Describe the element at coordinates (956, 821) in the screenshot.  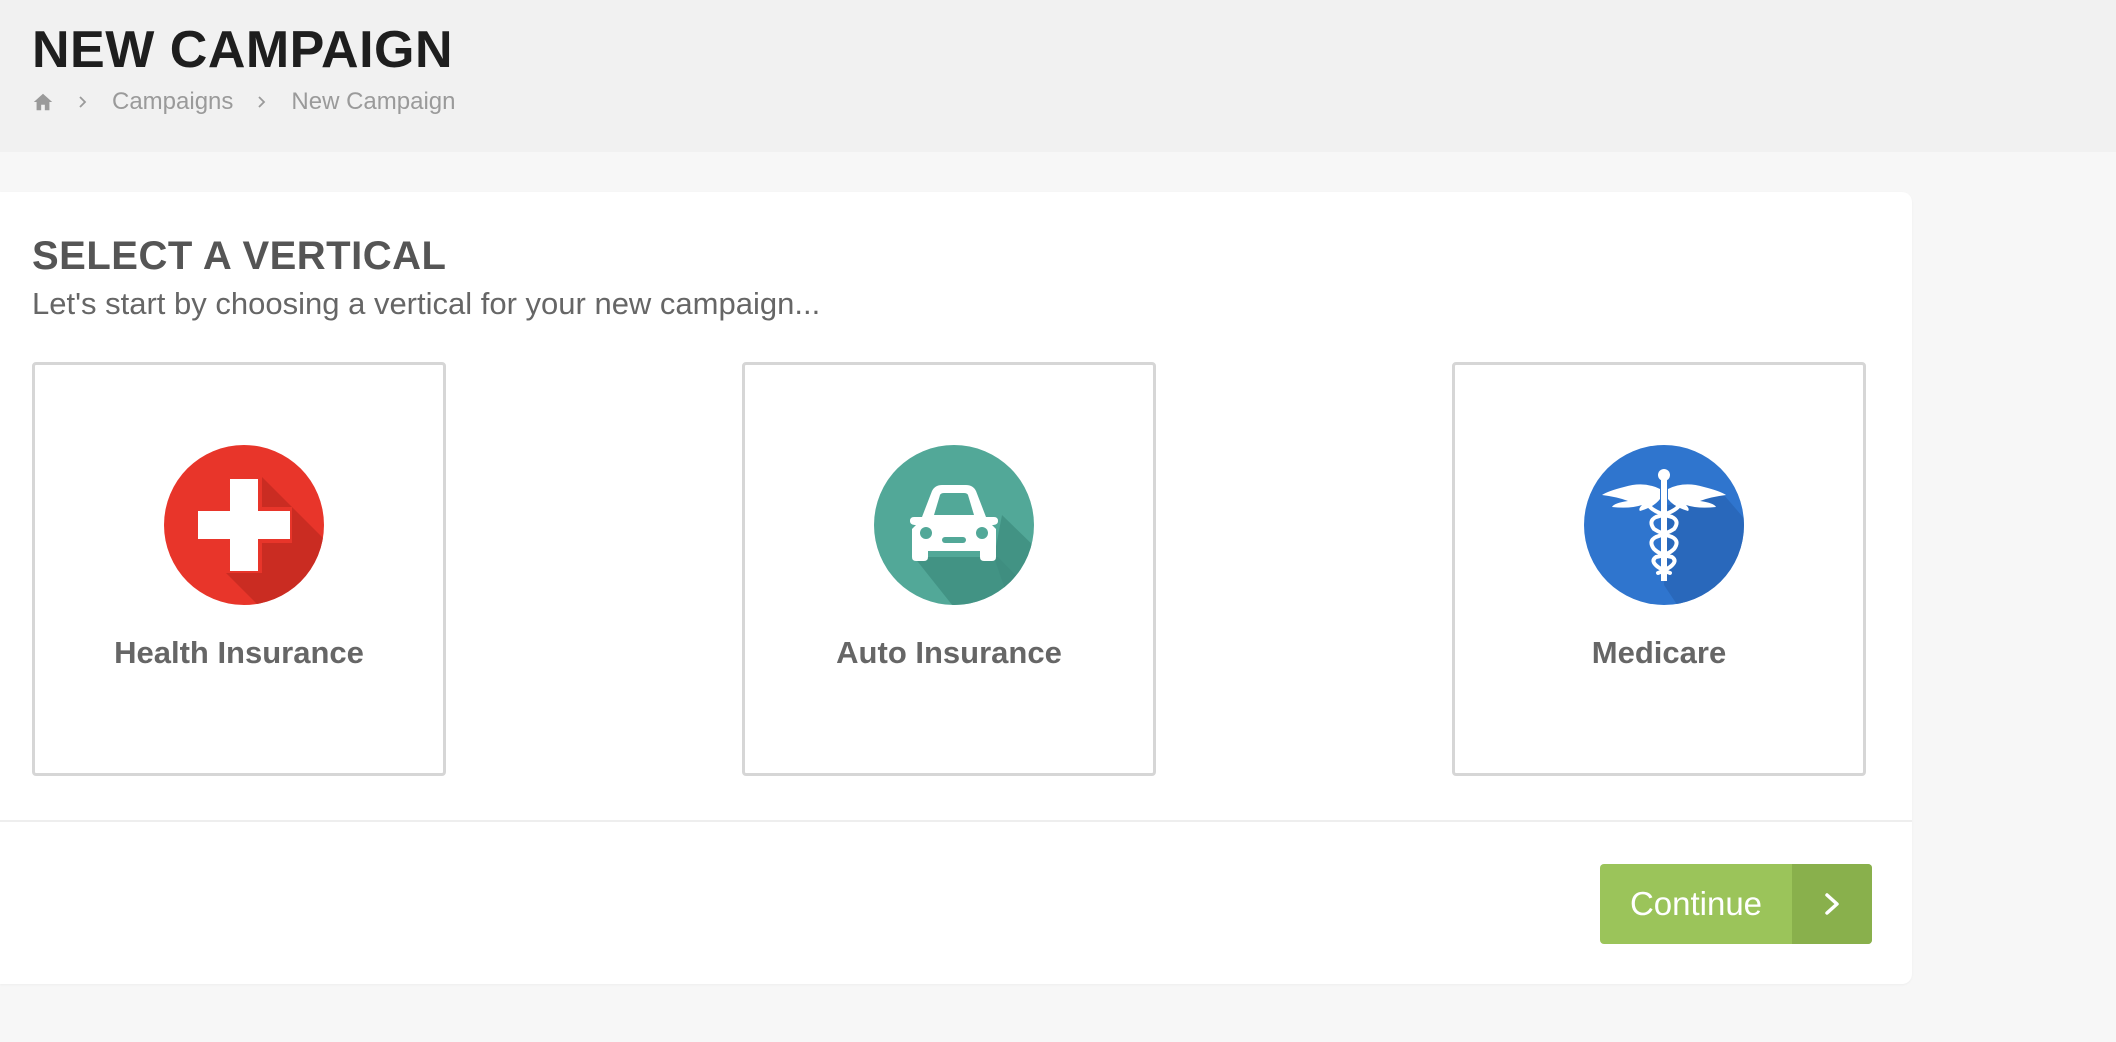
I see `divider` at that location.